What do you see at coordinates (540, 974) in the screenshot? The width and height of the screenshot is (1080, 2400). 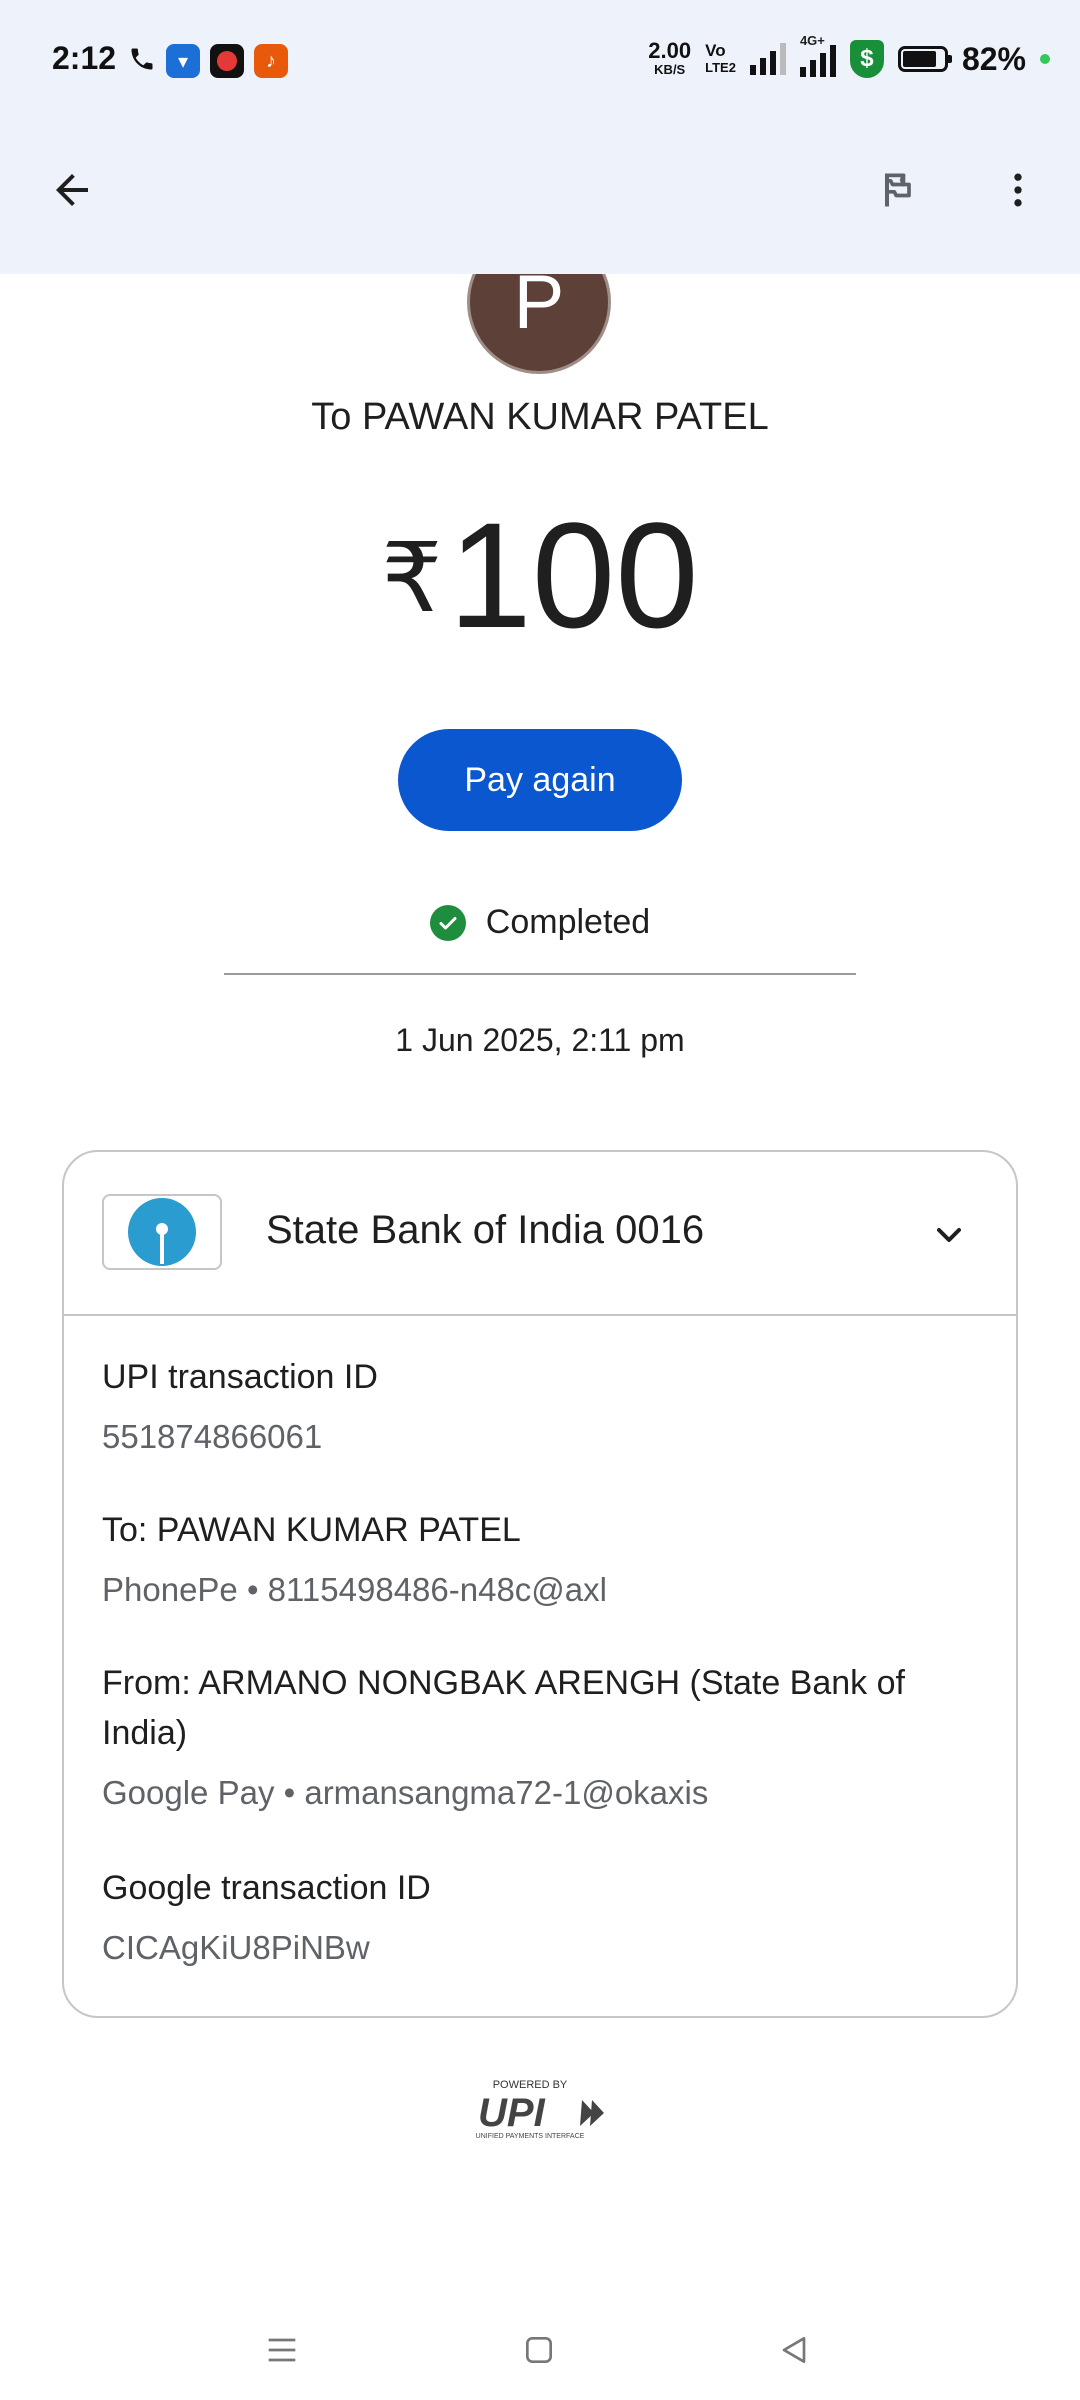 I see `divider` at bounding box center [540, 974].